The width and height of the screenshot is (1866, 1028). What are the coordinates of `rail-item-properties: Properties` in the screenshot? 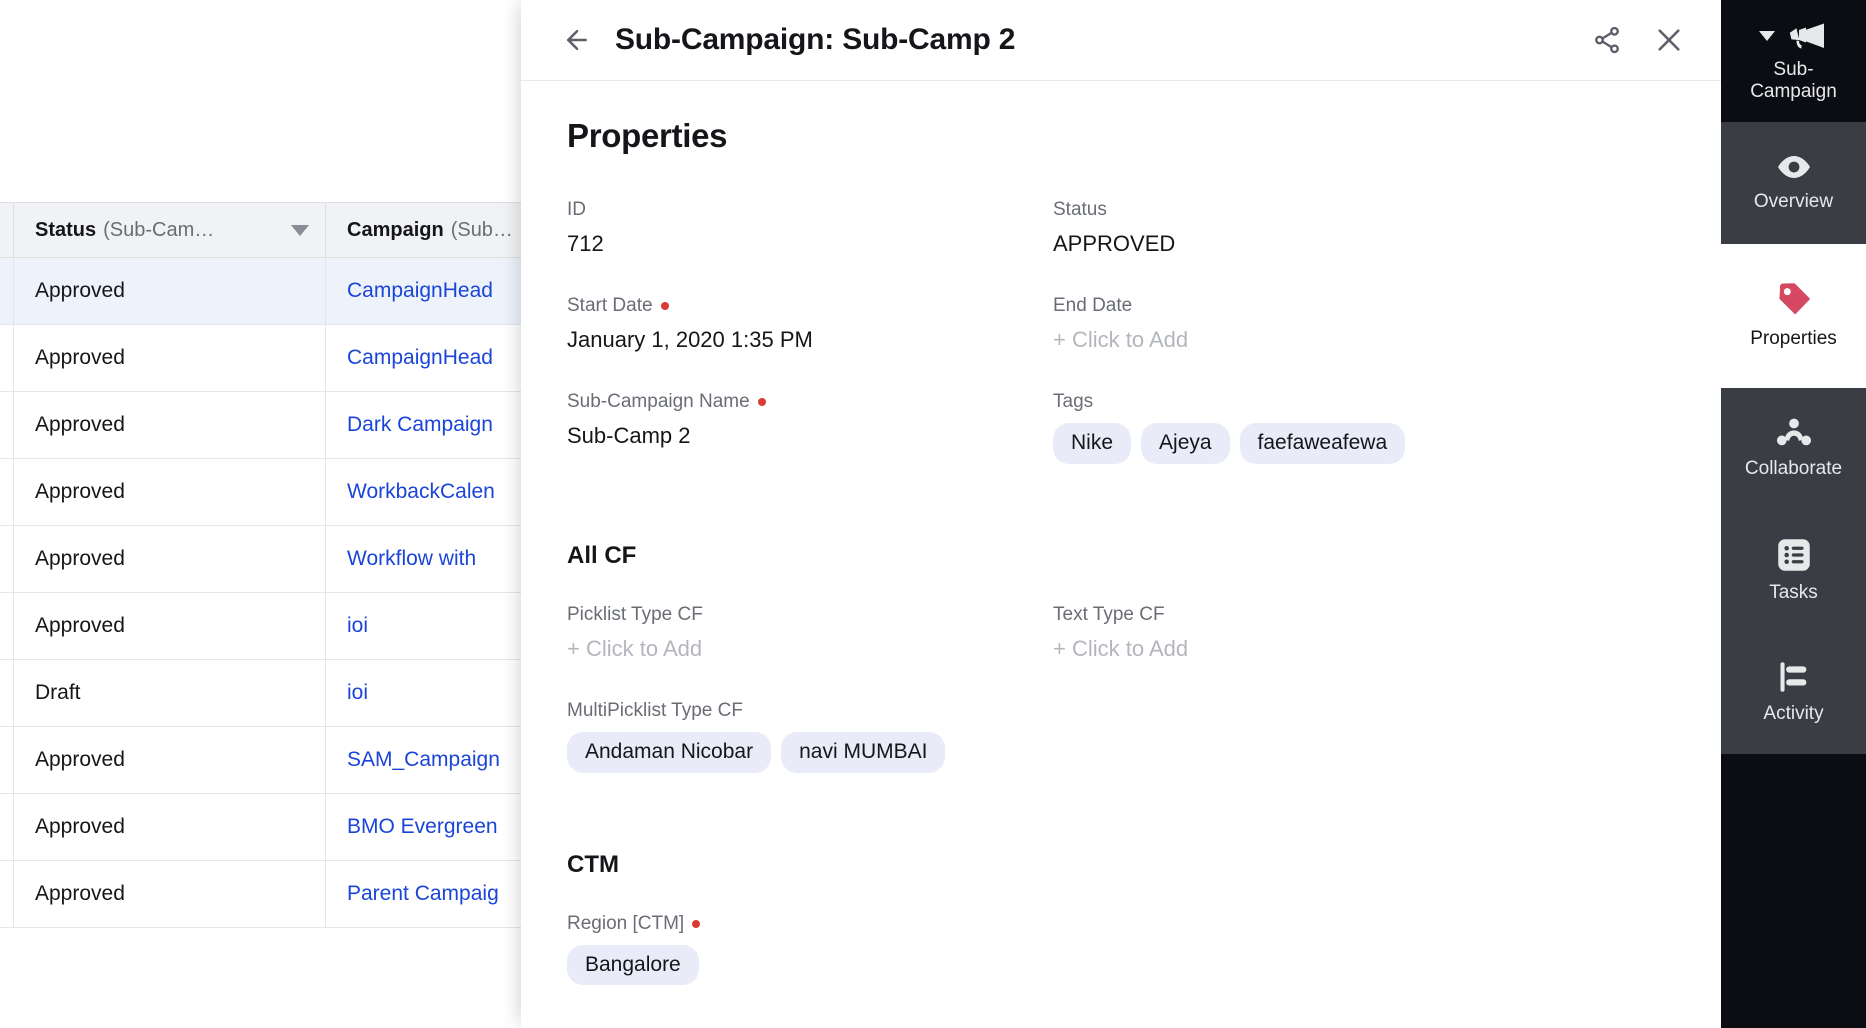 It's located at (1793, 316).